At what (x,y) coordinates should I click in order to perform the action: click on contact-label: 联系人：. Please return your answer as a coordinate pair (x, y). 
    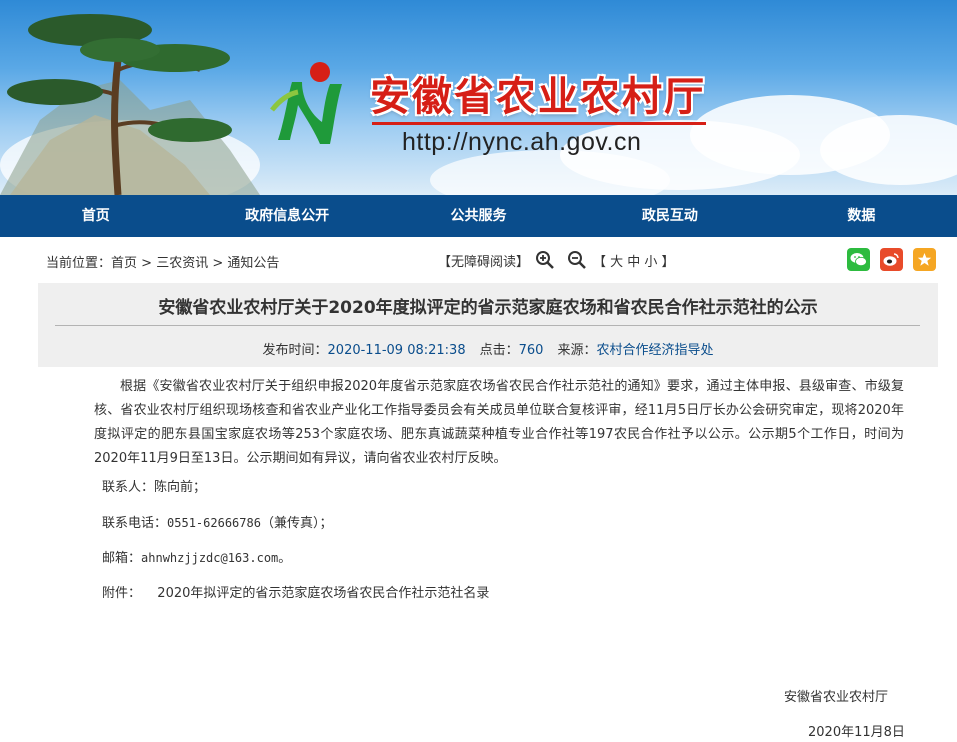
    Looking at the image, I should click on (128, 487).